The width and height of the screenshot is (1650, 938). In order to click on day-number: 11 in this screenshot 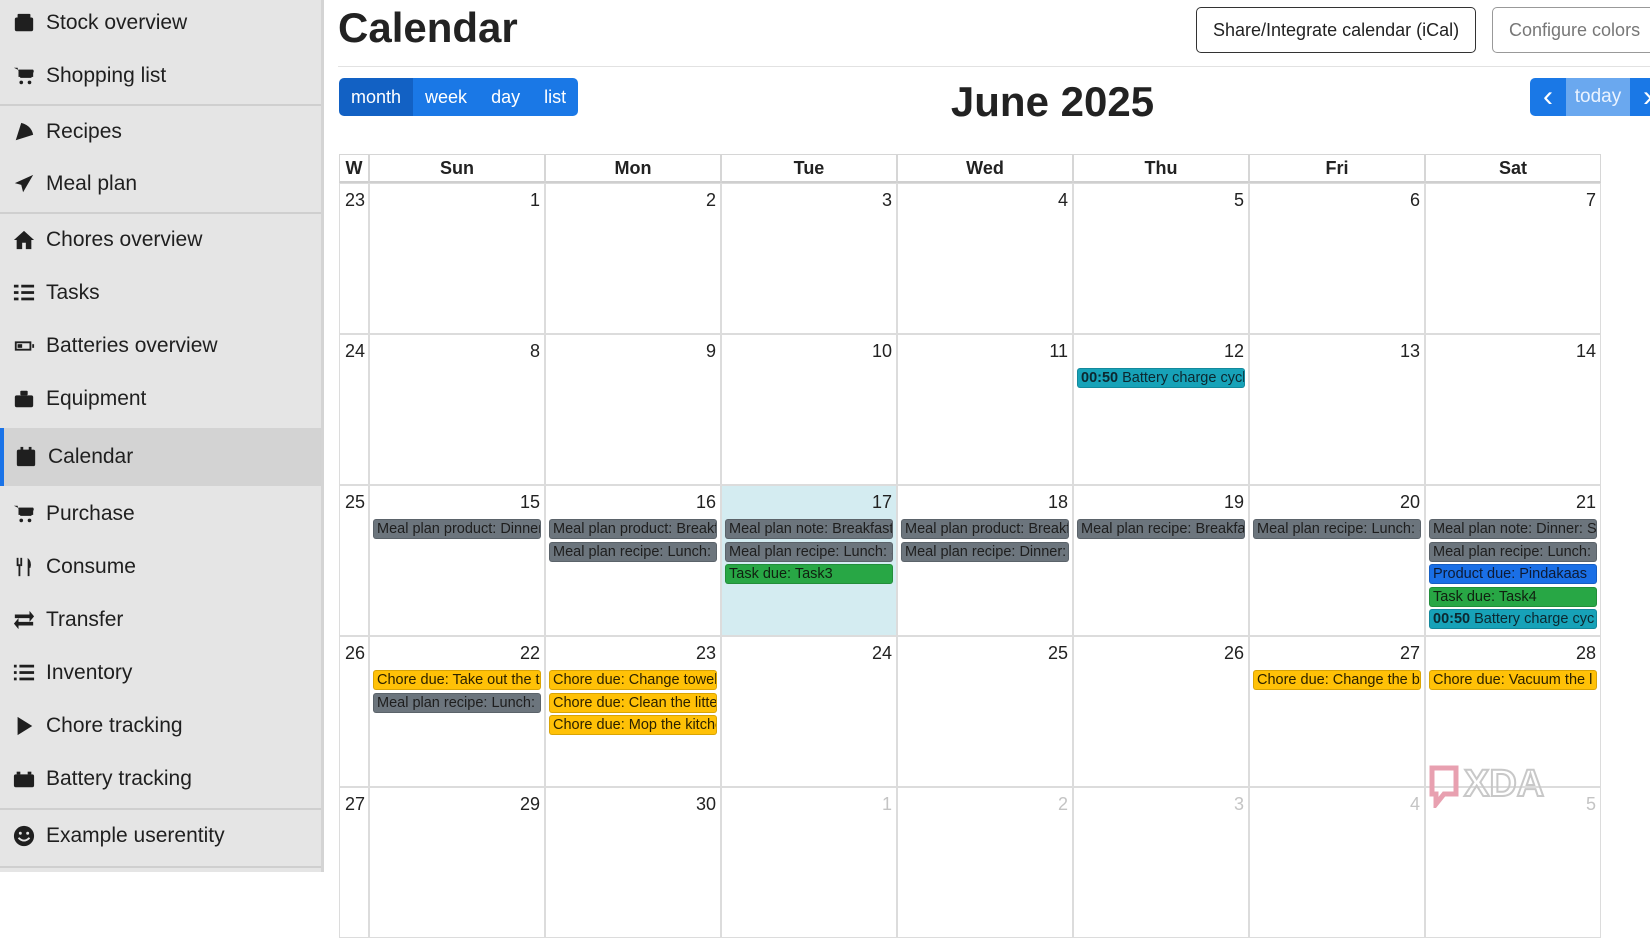, I will do `click(1058, 351)`.